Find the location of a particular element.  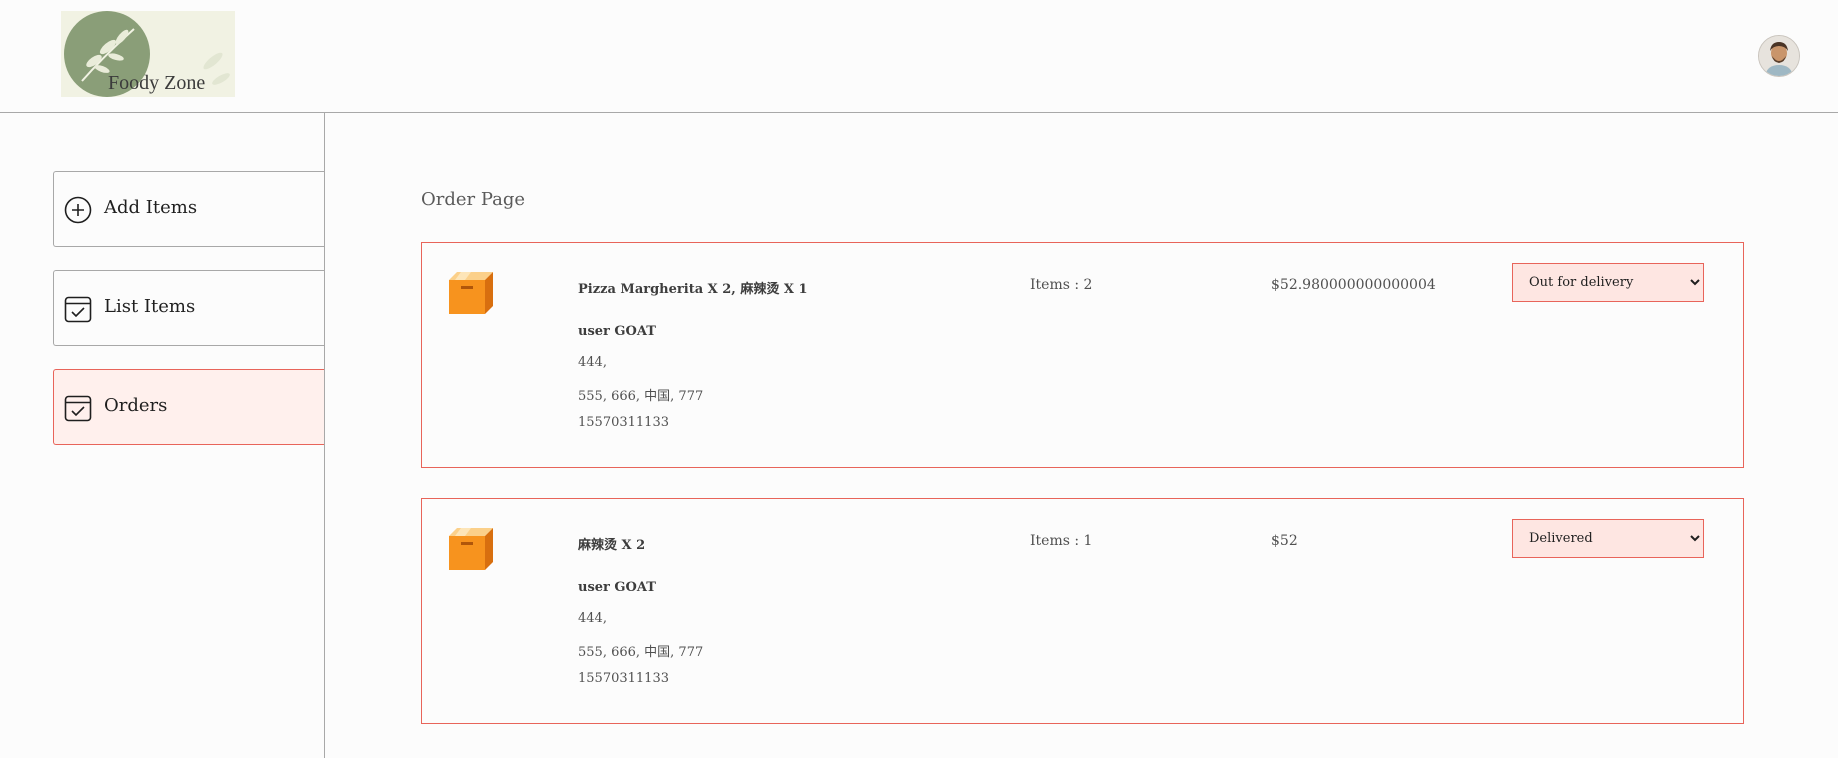

order-item-count: Items : 1 is located at coordinates (1061, 541).